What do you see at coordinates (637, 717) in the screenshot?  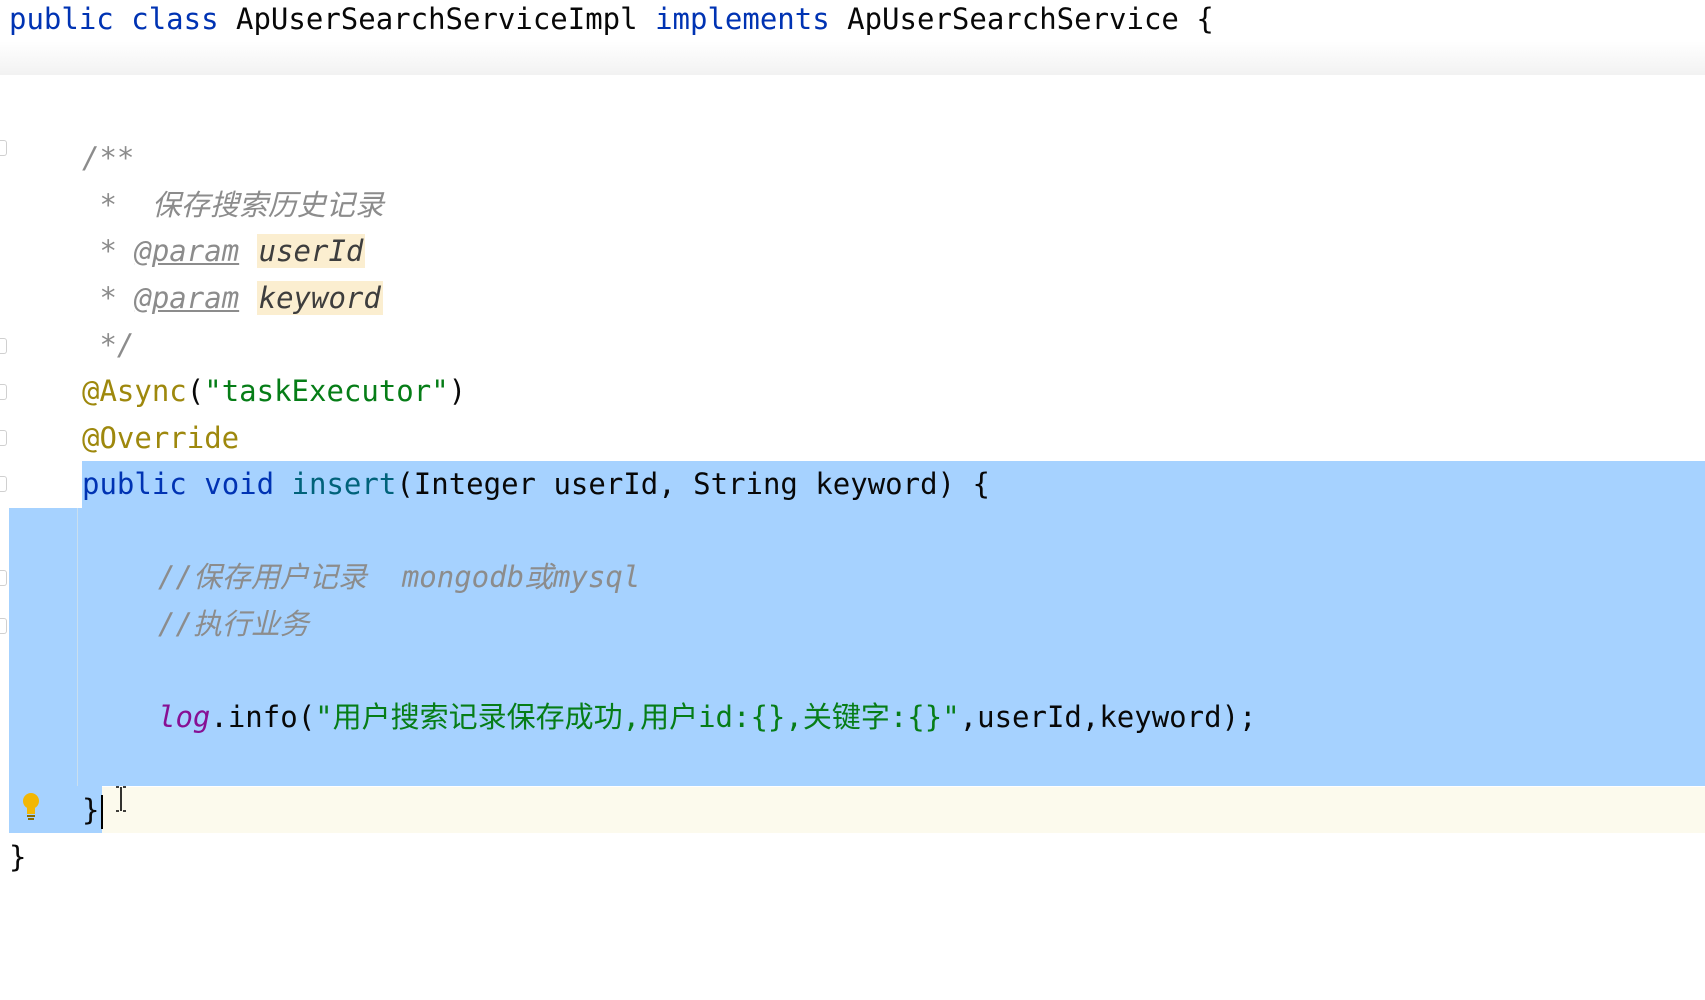 I see `log-message-string: "用户搜索记录保存成功,用户id:{},关键字:{}"` at bounding box center [637, 717].